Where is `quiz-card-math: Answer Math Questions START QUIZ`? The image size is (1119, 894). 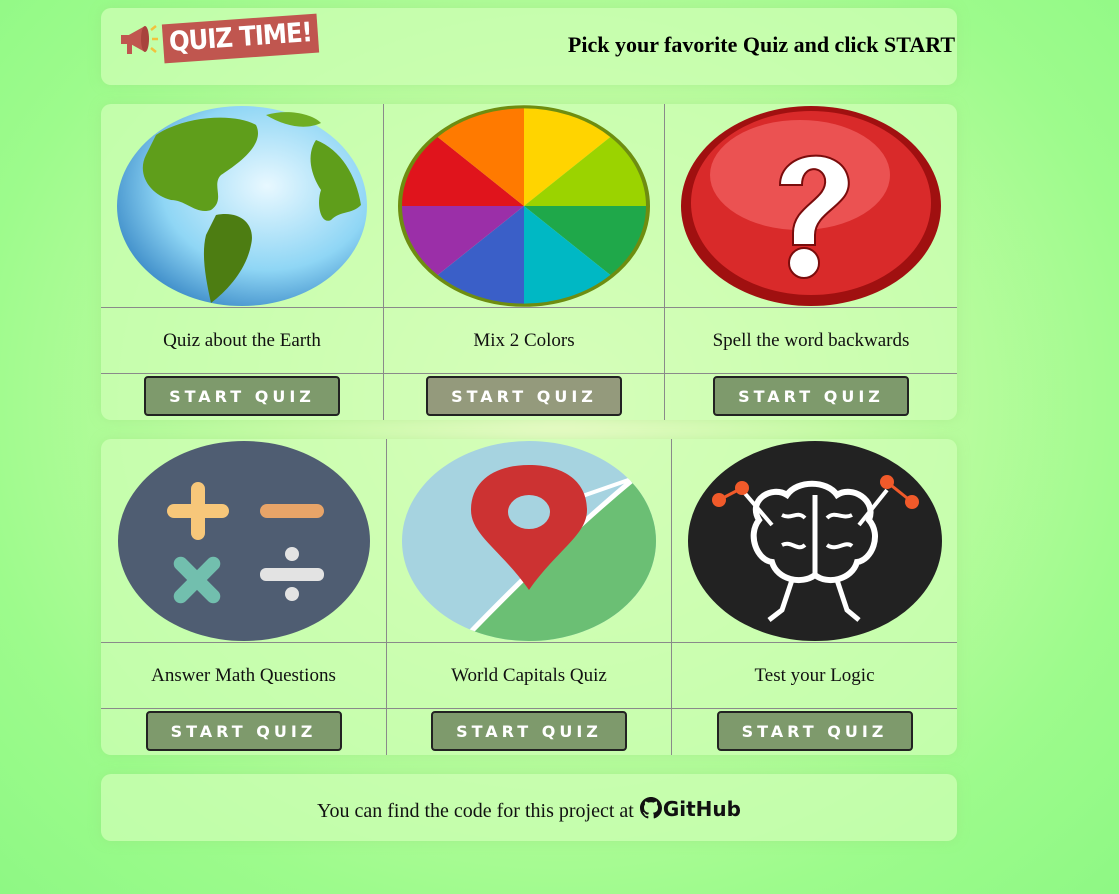 quiz-card-math: Answer Math Questions START QUIZ is located at coordinates (243, 597).